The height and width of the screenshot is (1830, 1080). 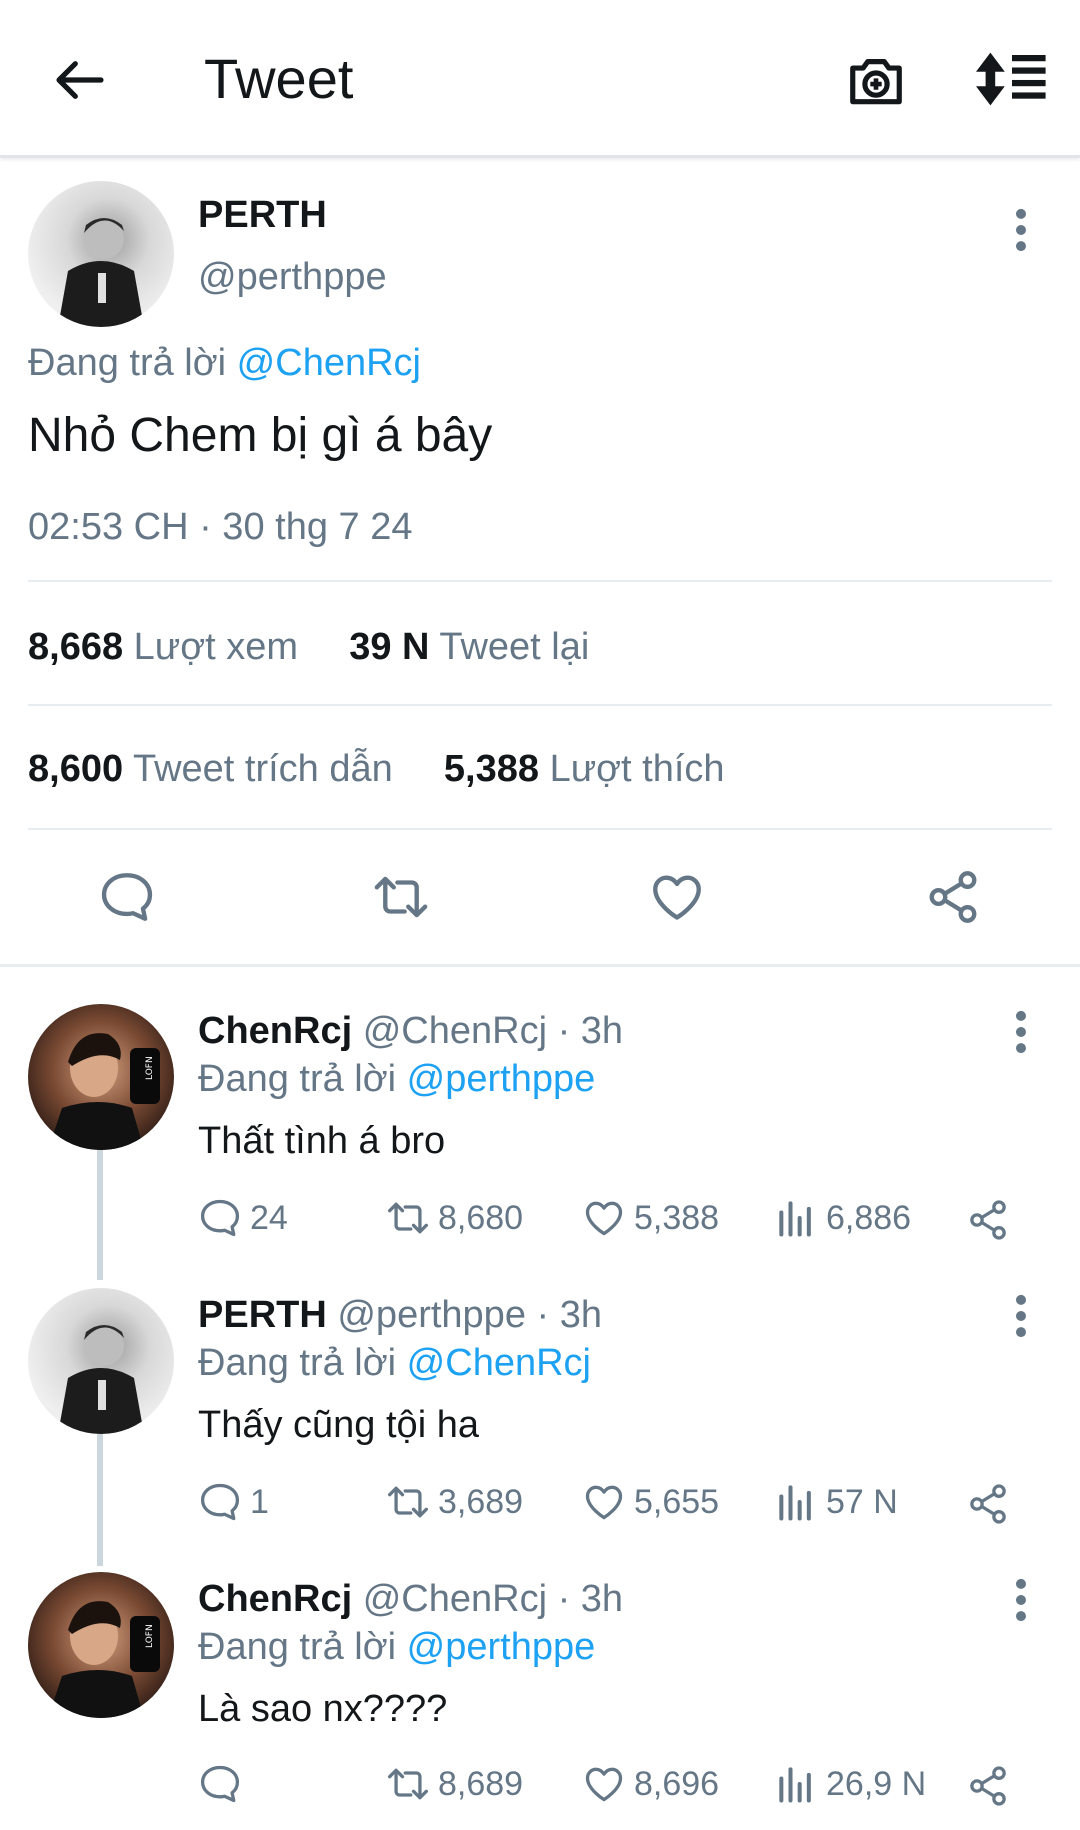 I want to click on reply-text: Thất tình á bro, so click(x=322, y=1141).